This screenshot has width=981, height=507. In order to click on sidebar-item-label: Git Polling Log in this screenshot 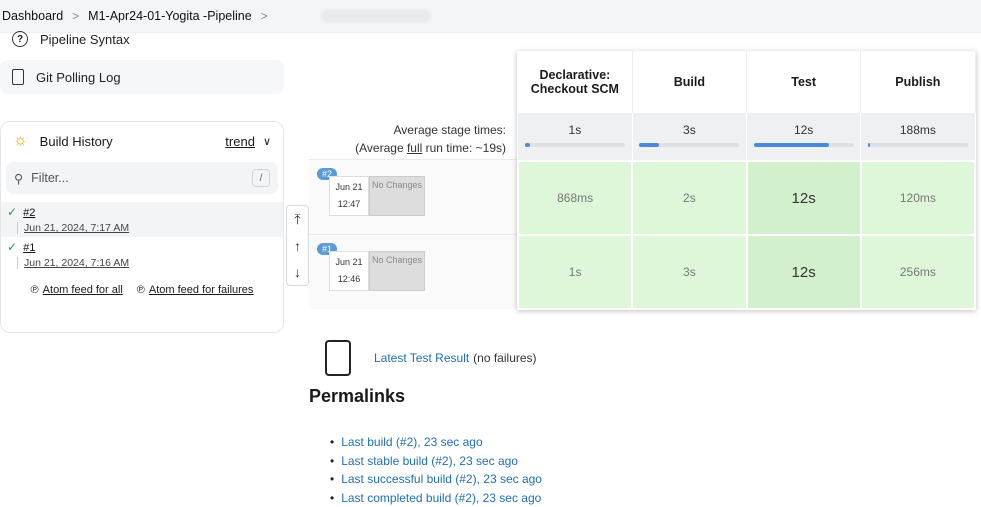, I will do `click(78, 77)`.